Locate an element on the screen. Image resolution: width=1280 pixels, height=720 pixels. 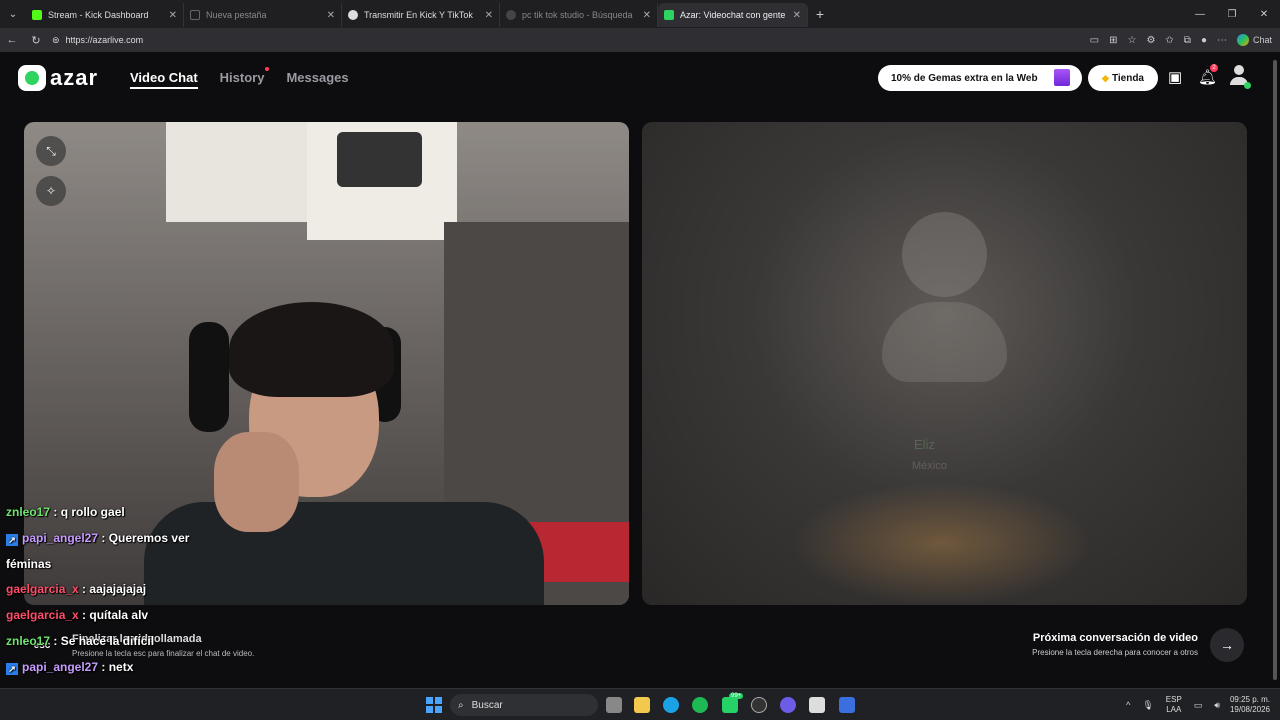
headphones is located at coordinates (209, 377).